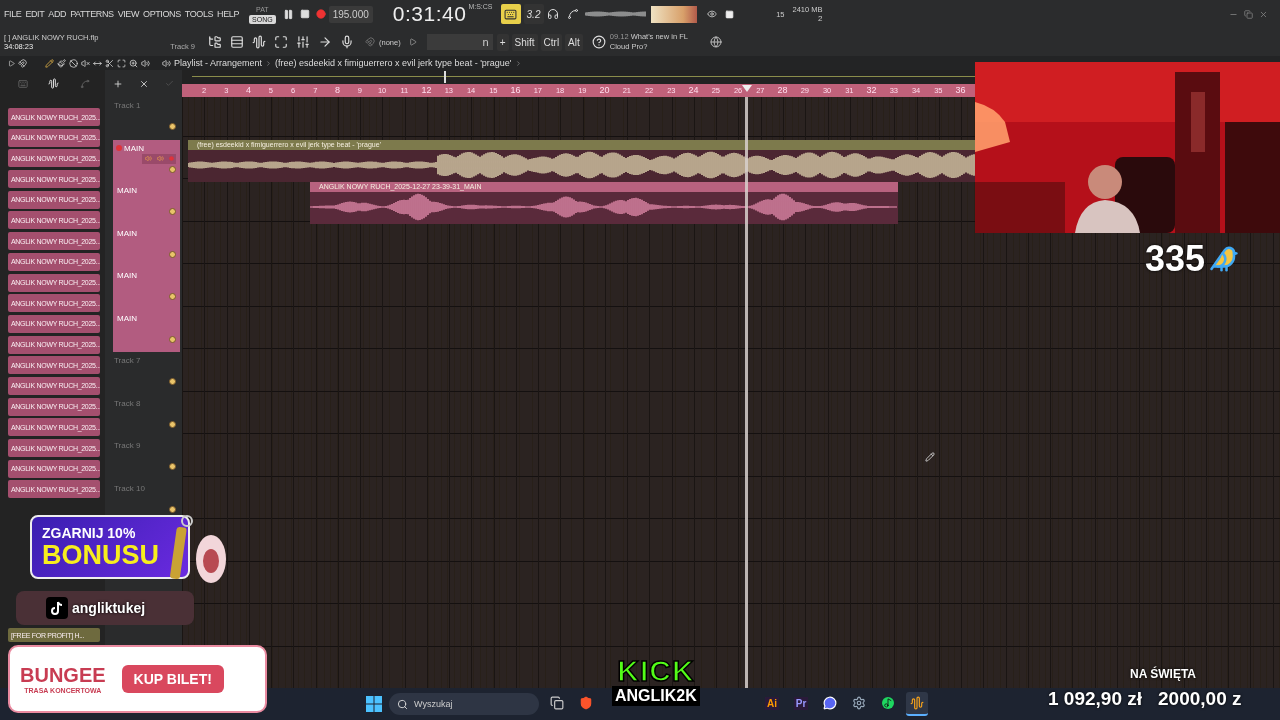 This screenshot has width=1280, height=720. Describe the element at coordinates (169, 83) in the screenshot. I see `check-icon` at that location.